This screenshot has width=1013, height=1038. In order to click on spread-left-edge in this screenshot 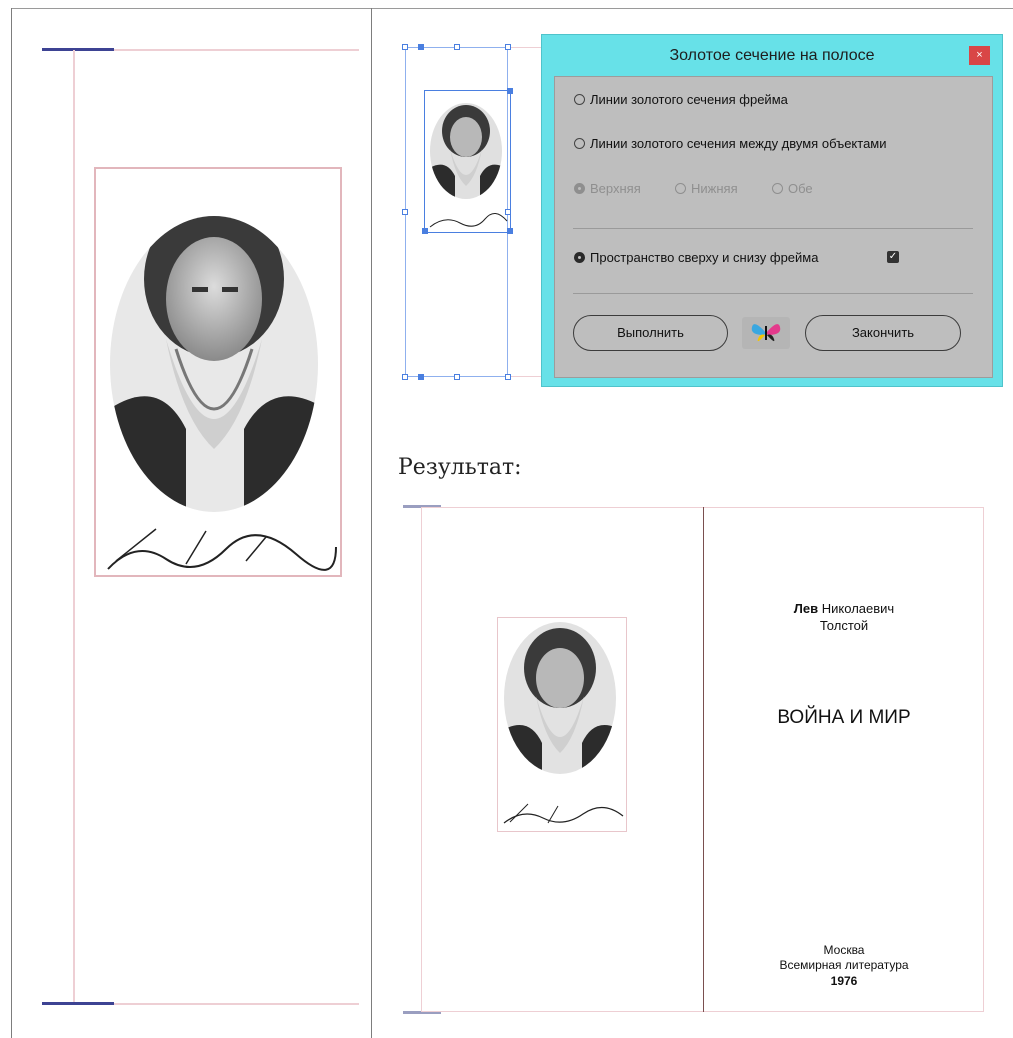, I will do `click(421, 759)`.